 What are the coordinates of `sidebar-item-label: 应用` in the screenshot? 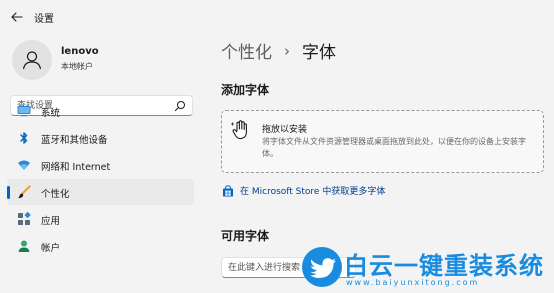 It's located at (51, 221).